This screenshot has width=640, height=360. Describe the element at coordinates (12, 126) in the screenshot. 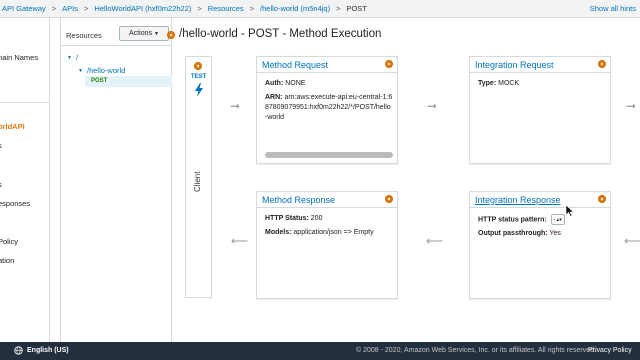

I see `nav-item-api-name: orldAPI` at that location.